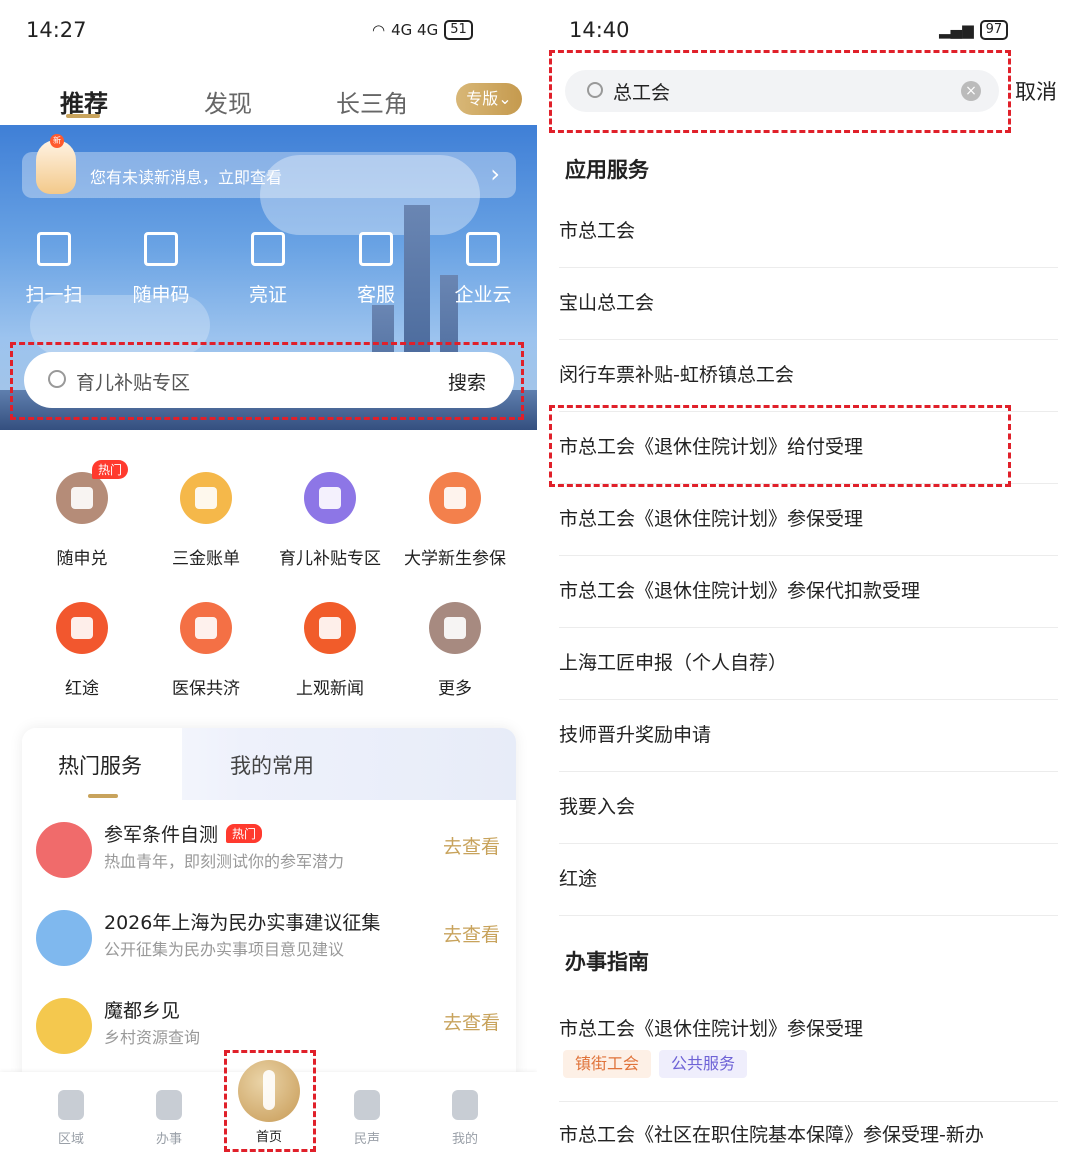 This screenshot has height=1160, width=1080. What do you see at coordinates (956, 30) in the screenshot?
I see `signal-icon: ▂▄▆` at bounding box center [956, 30].